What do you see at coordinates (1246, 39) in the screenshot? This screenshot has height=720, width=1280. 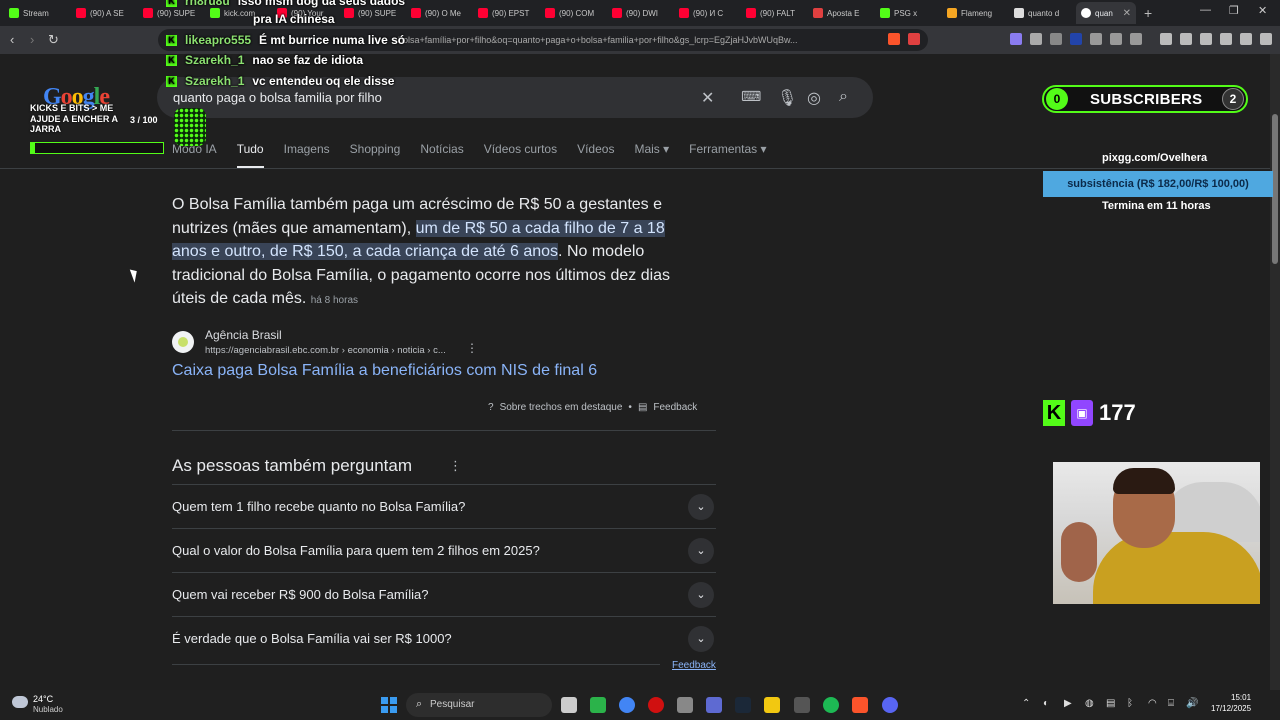 I see `vpn-icon` at bounding box center [1246, 39].